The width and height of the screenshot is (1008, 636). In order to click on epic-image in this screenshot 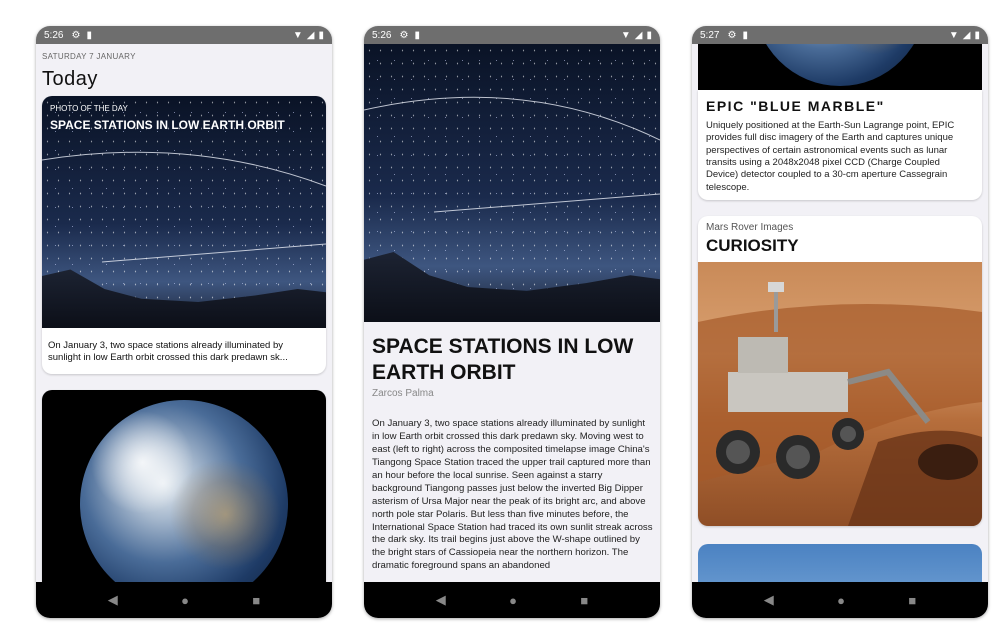, I will do `click(840, 67)`.